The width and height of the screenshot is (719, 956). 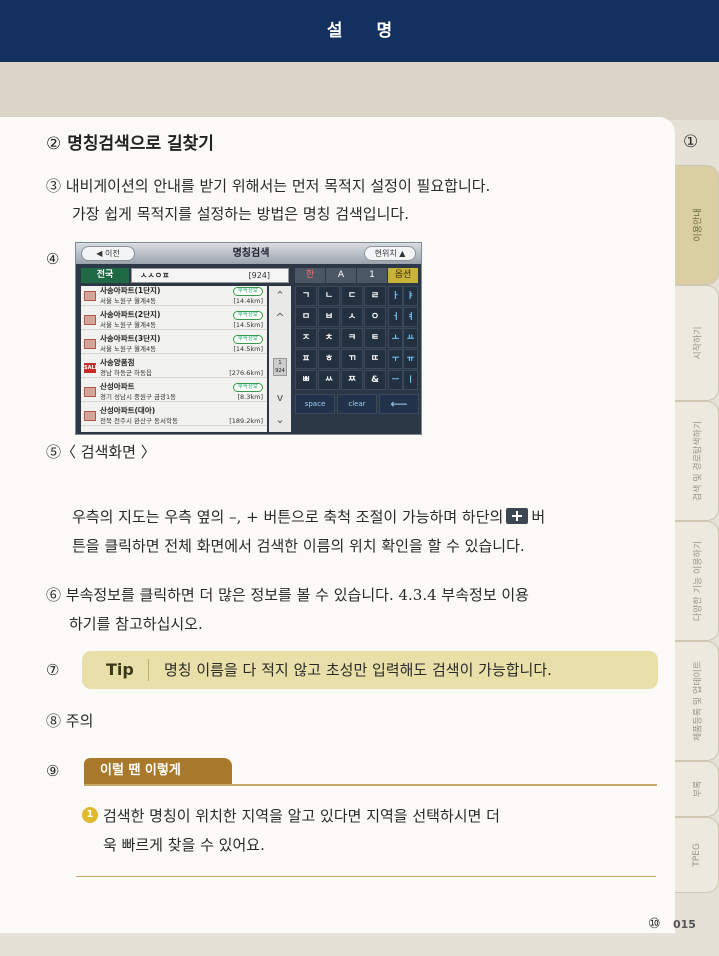 What do you see at coordinates (174, 320) in the screenshot?
I see `result-item: 사송아파트(2단지) 서울 노원구 월계4동 부속정보 [14.5km]` at bounding box center [174, 320].